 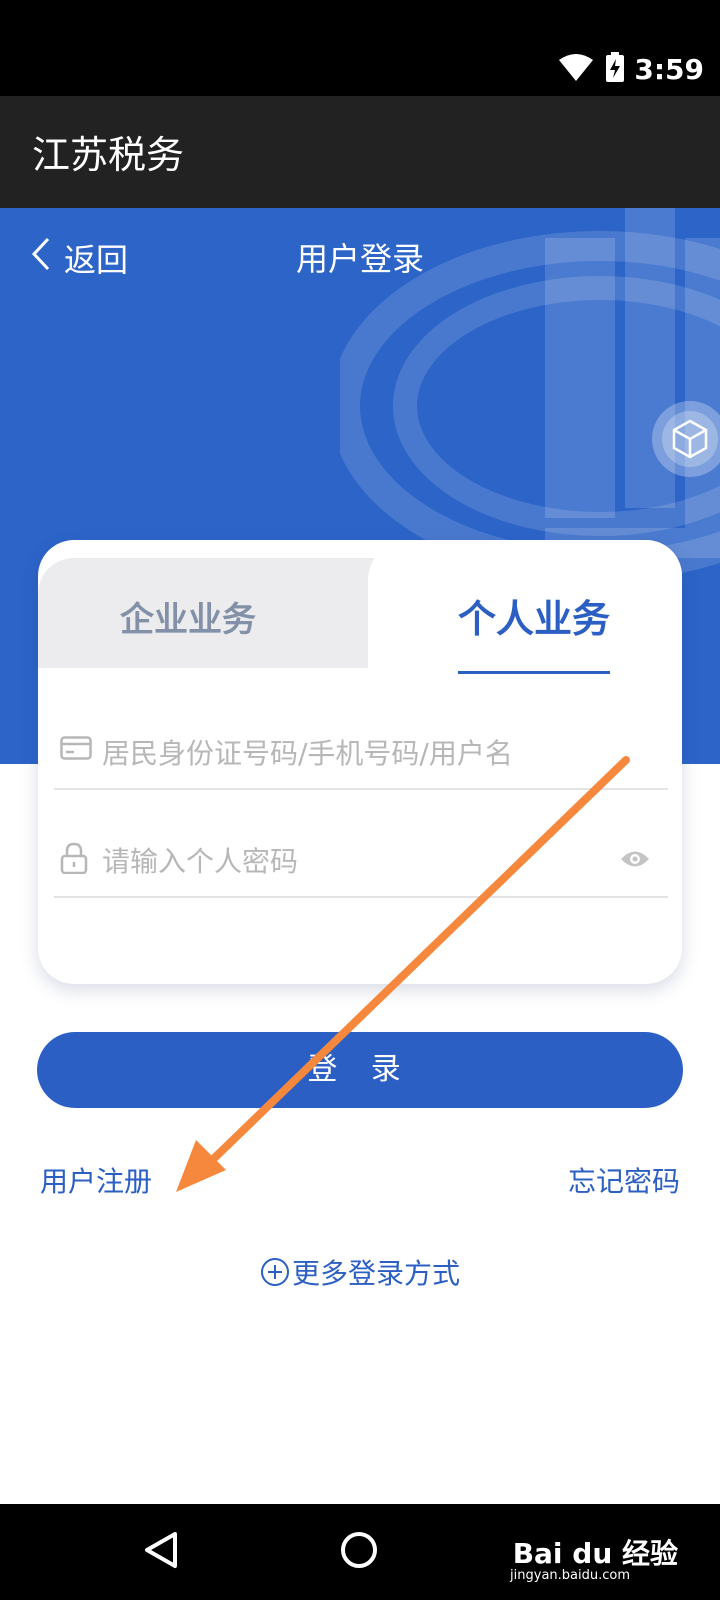 I want to click on cube-icon, so click(x=686, y=446).